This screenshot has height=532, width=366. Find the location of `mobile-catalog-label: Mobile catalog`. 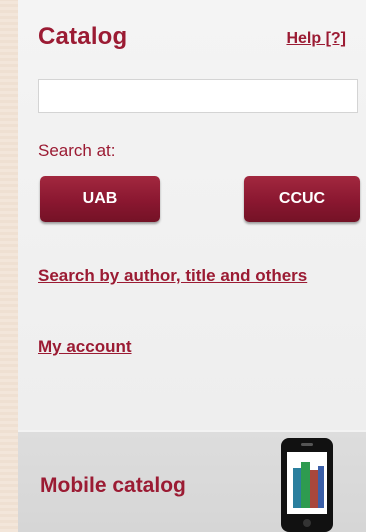

mobile-catalog-label: Mobile catalog is located at coordinates (113, 486).